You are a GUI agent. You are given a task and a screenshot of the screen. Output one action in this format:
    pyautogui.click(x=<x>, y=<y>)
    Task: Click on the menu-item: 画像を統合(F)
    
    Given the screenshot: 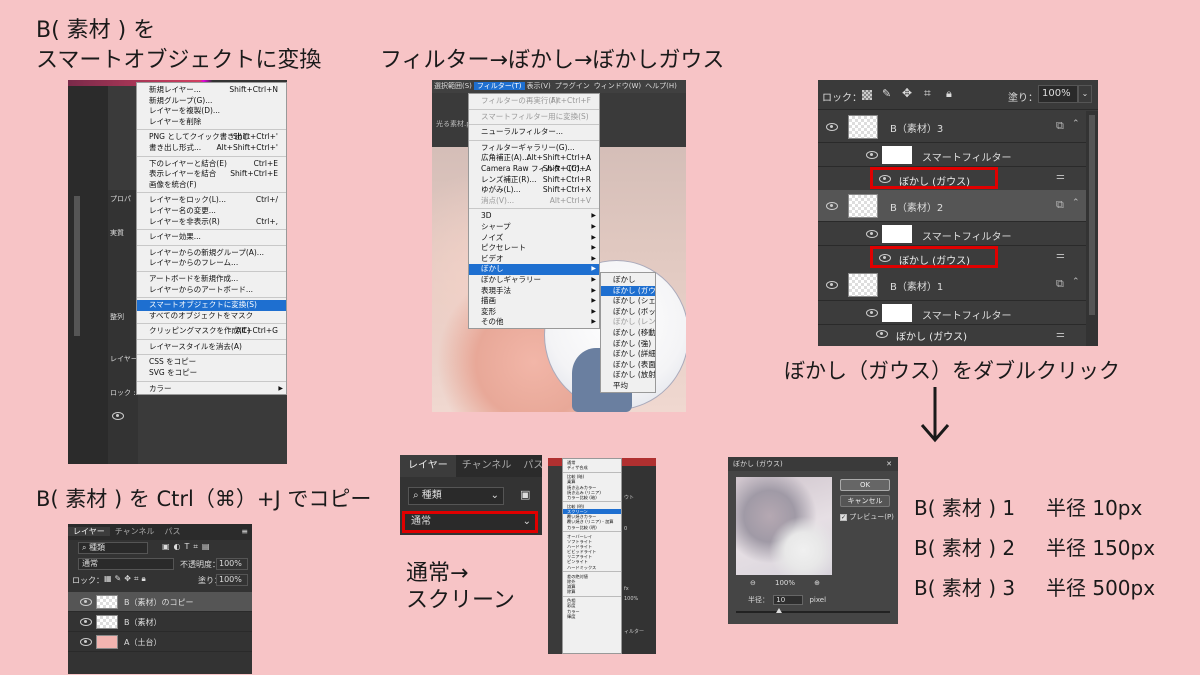 What is the action you would take?
    pyautogui.click(x=211, y=185)
    